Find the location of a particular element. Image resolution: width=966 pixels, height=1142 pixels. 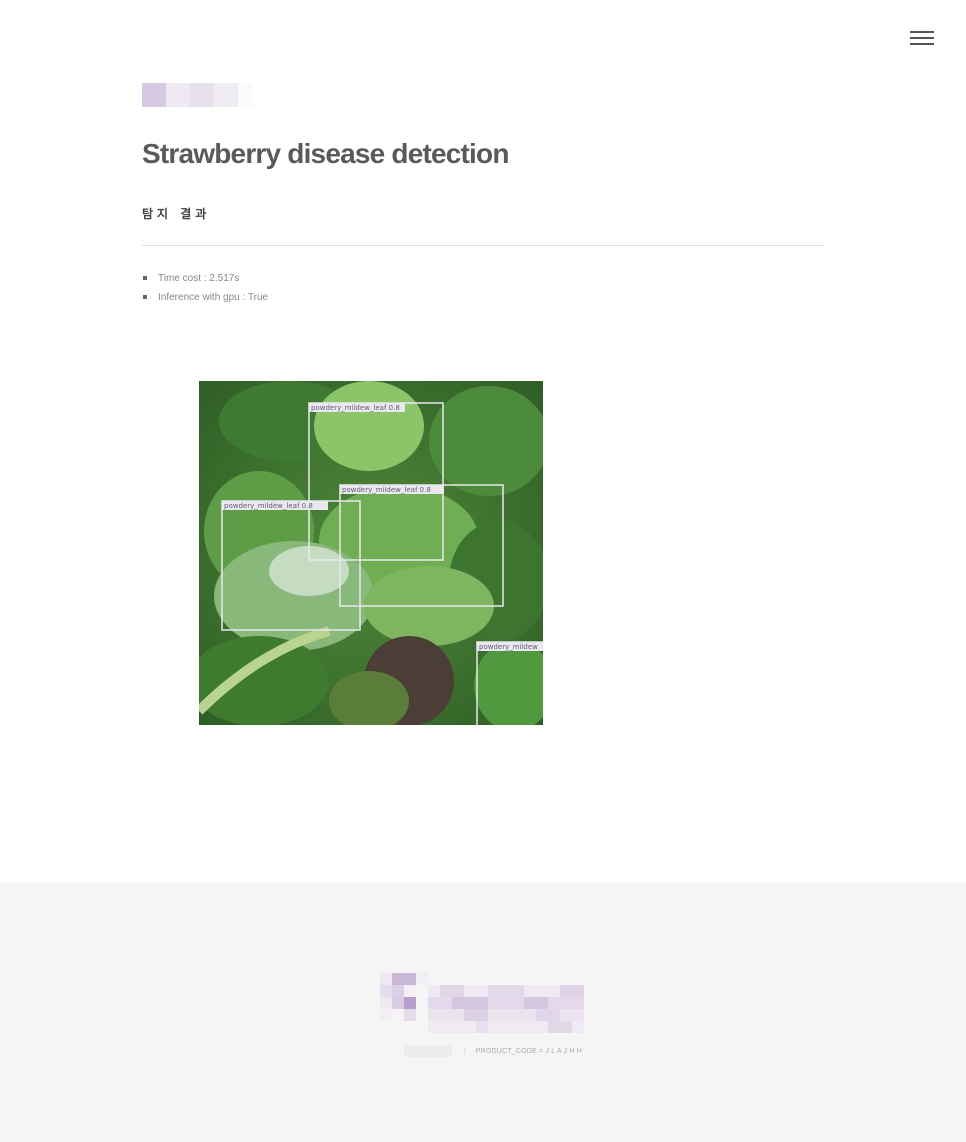

footer-meta: | PRODUCT_CODE = J L A J H H is located at coordinates (493, 1053).